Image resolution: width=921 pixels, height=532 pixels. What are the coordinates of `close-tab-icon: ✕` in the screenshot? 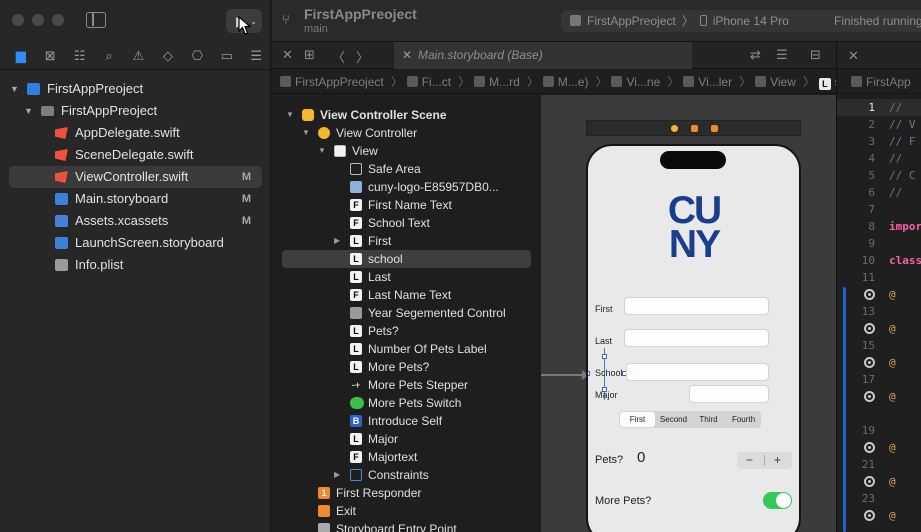 It's located at (407, 55).